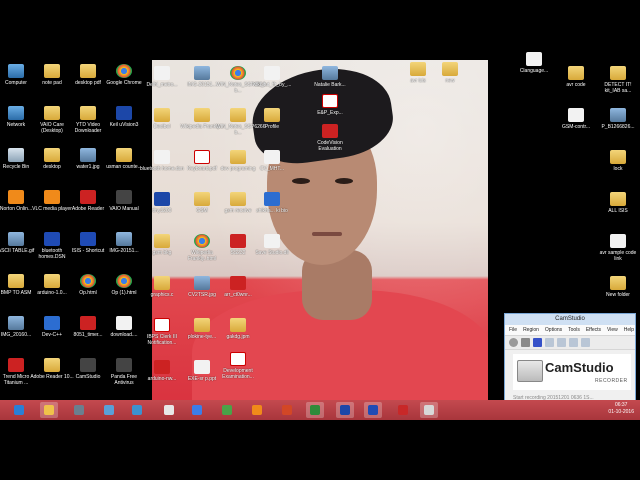 Image resolution: width=640 pixels, height=480 pixels. Describe the element at coordinates (162, 119) in the screenshot. I see `overlay-icon-4: Decibel` at that location.